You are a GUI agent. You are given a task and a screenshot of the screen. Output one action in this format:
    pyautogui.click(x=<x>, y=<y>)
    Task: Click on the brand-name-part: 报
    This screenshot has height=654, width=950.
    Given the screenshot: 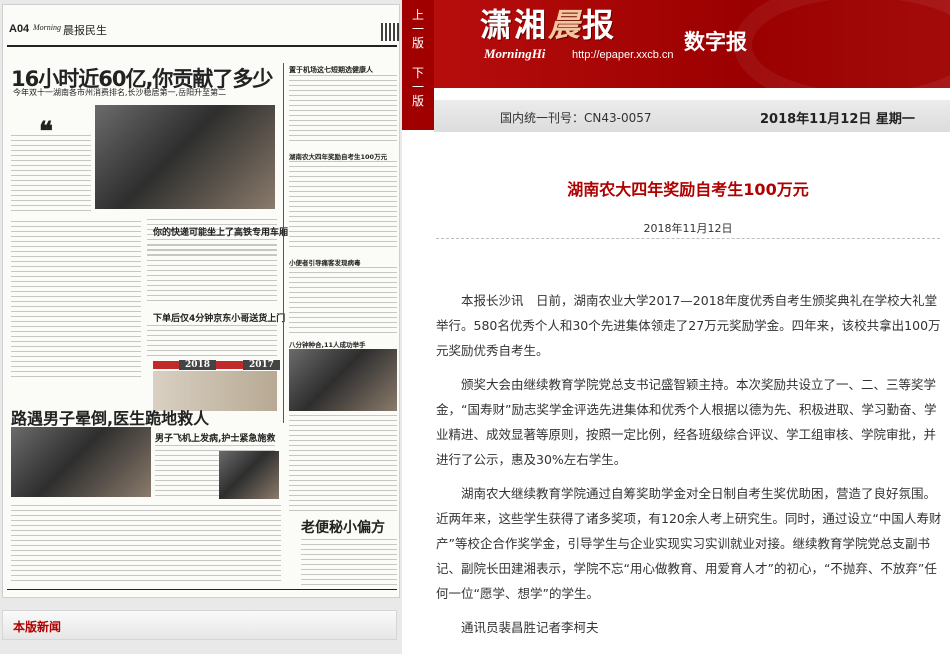 What is the action you would take?
    pyautogui.click(x=599, y=25)
    